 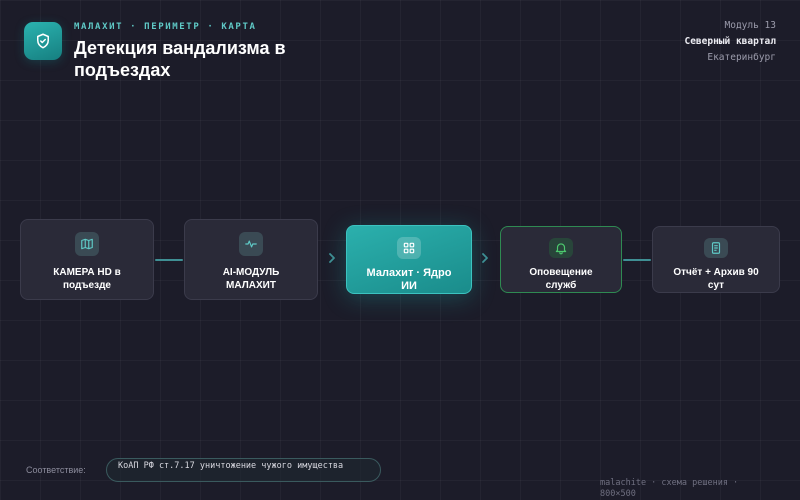 I want to click on shield-check-icon, so click(x=43, y=41).